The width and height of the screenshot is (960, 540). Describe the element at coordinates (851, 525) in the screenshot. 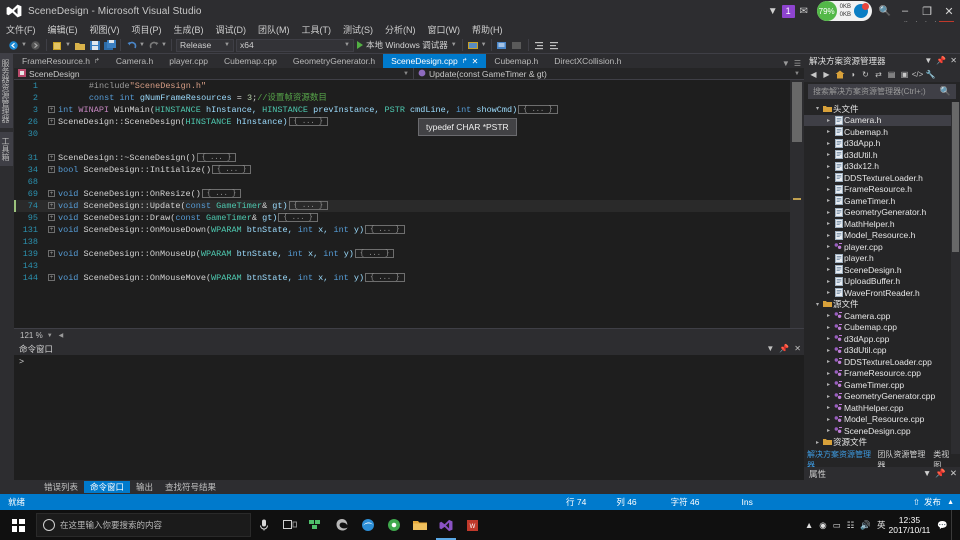

I see `tray-network-icon: ☷` at that location.